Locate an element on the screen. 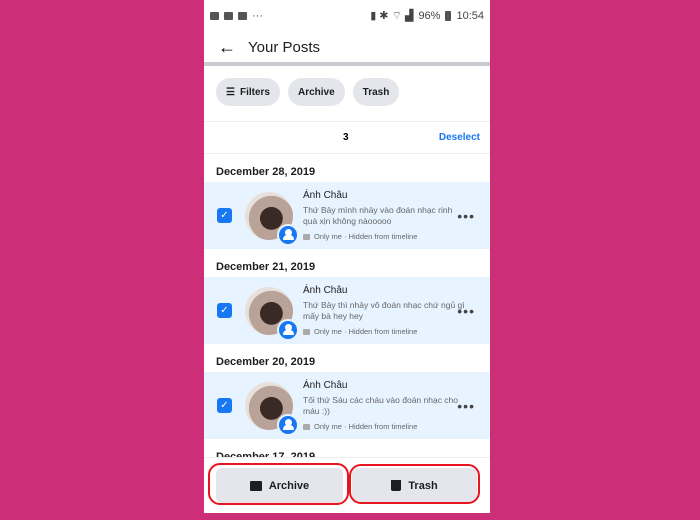  selection-bar: 3 Deselect is located at coordinates (347, 138).